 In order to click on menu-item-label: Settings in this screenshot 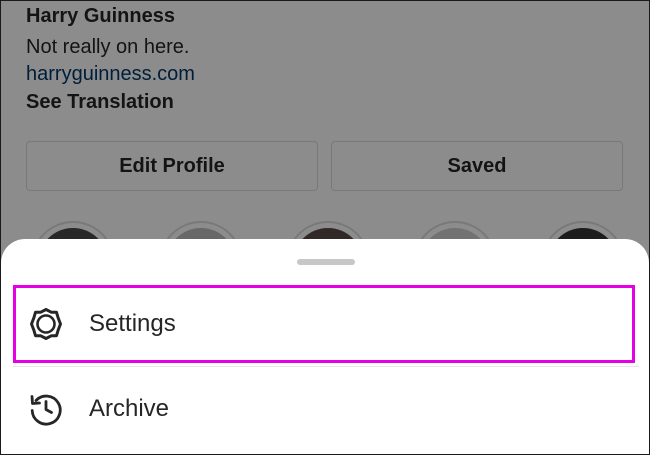, I will do `click(132, 323)`.